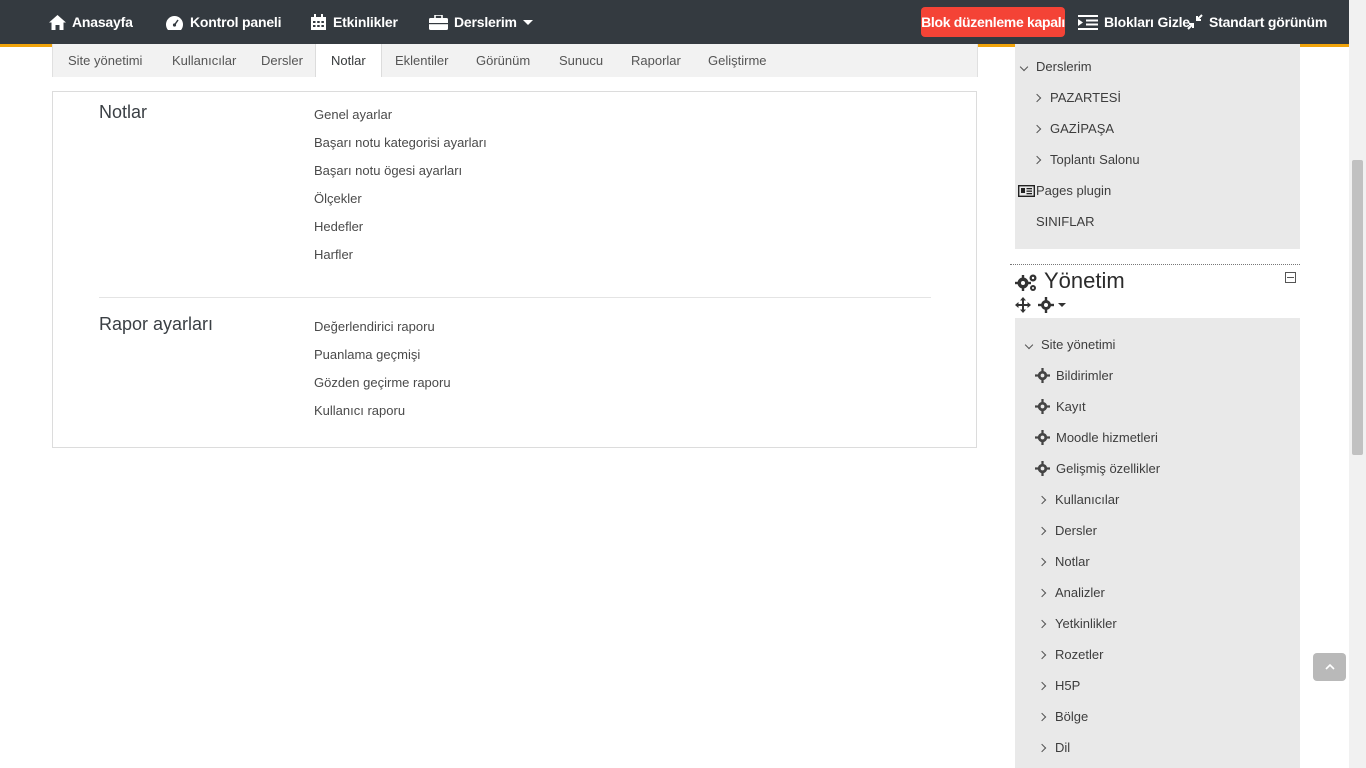  What do you see at coordinates (282, 60) in the screenshot?
I see `tab-courses: Dersler` at bounding box center [282, 60].